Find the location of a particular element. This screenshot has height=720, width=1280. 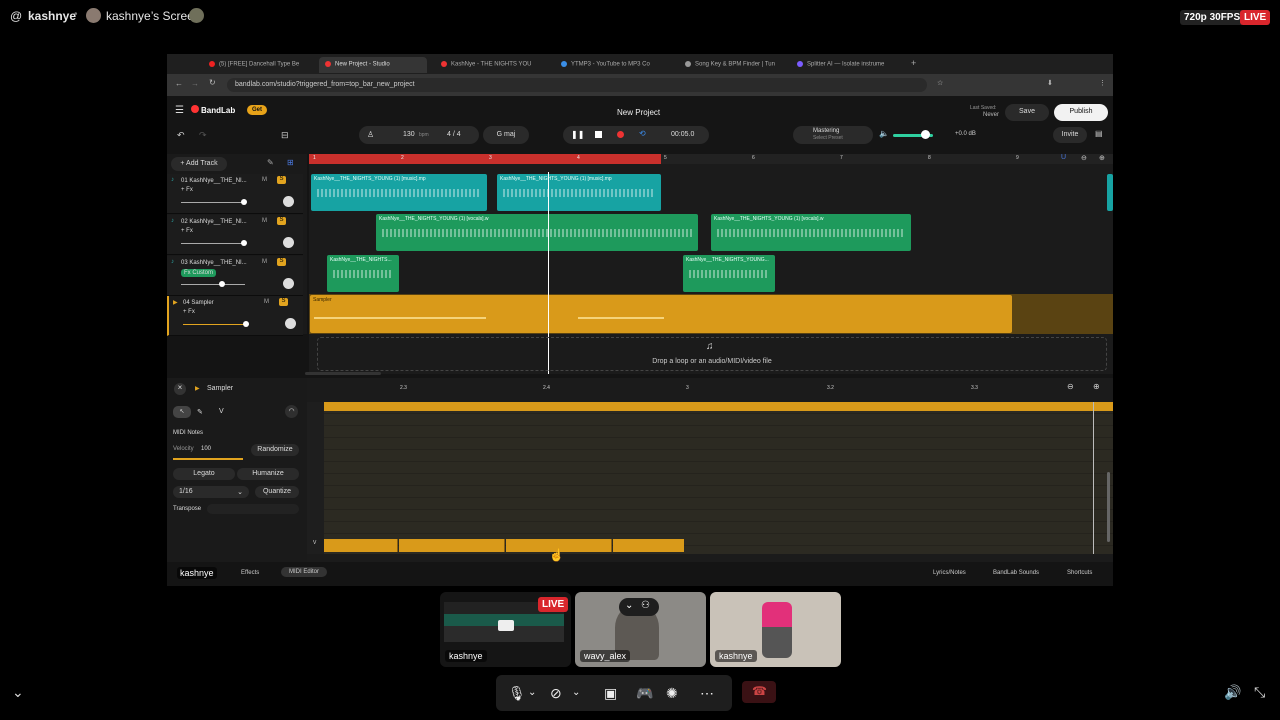

track-name: 04 Sampler is located at coordinates (198, 303).